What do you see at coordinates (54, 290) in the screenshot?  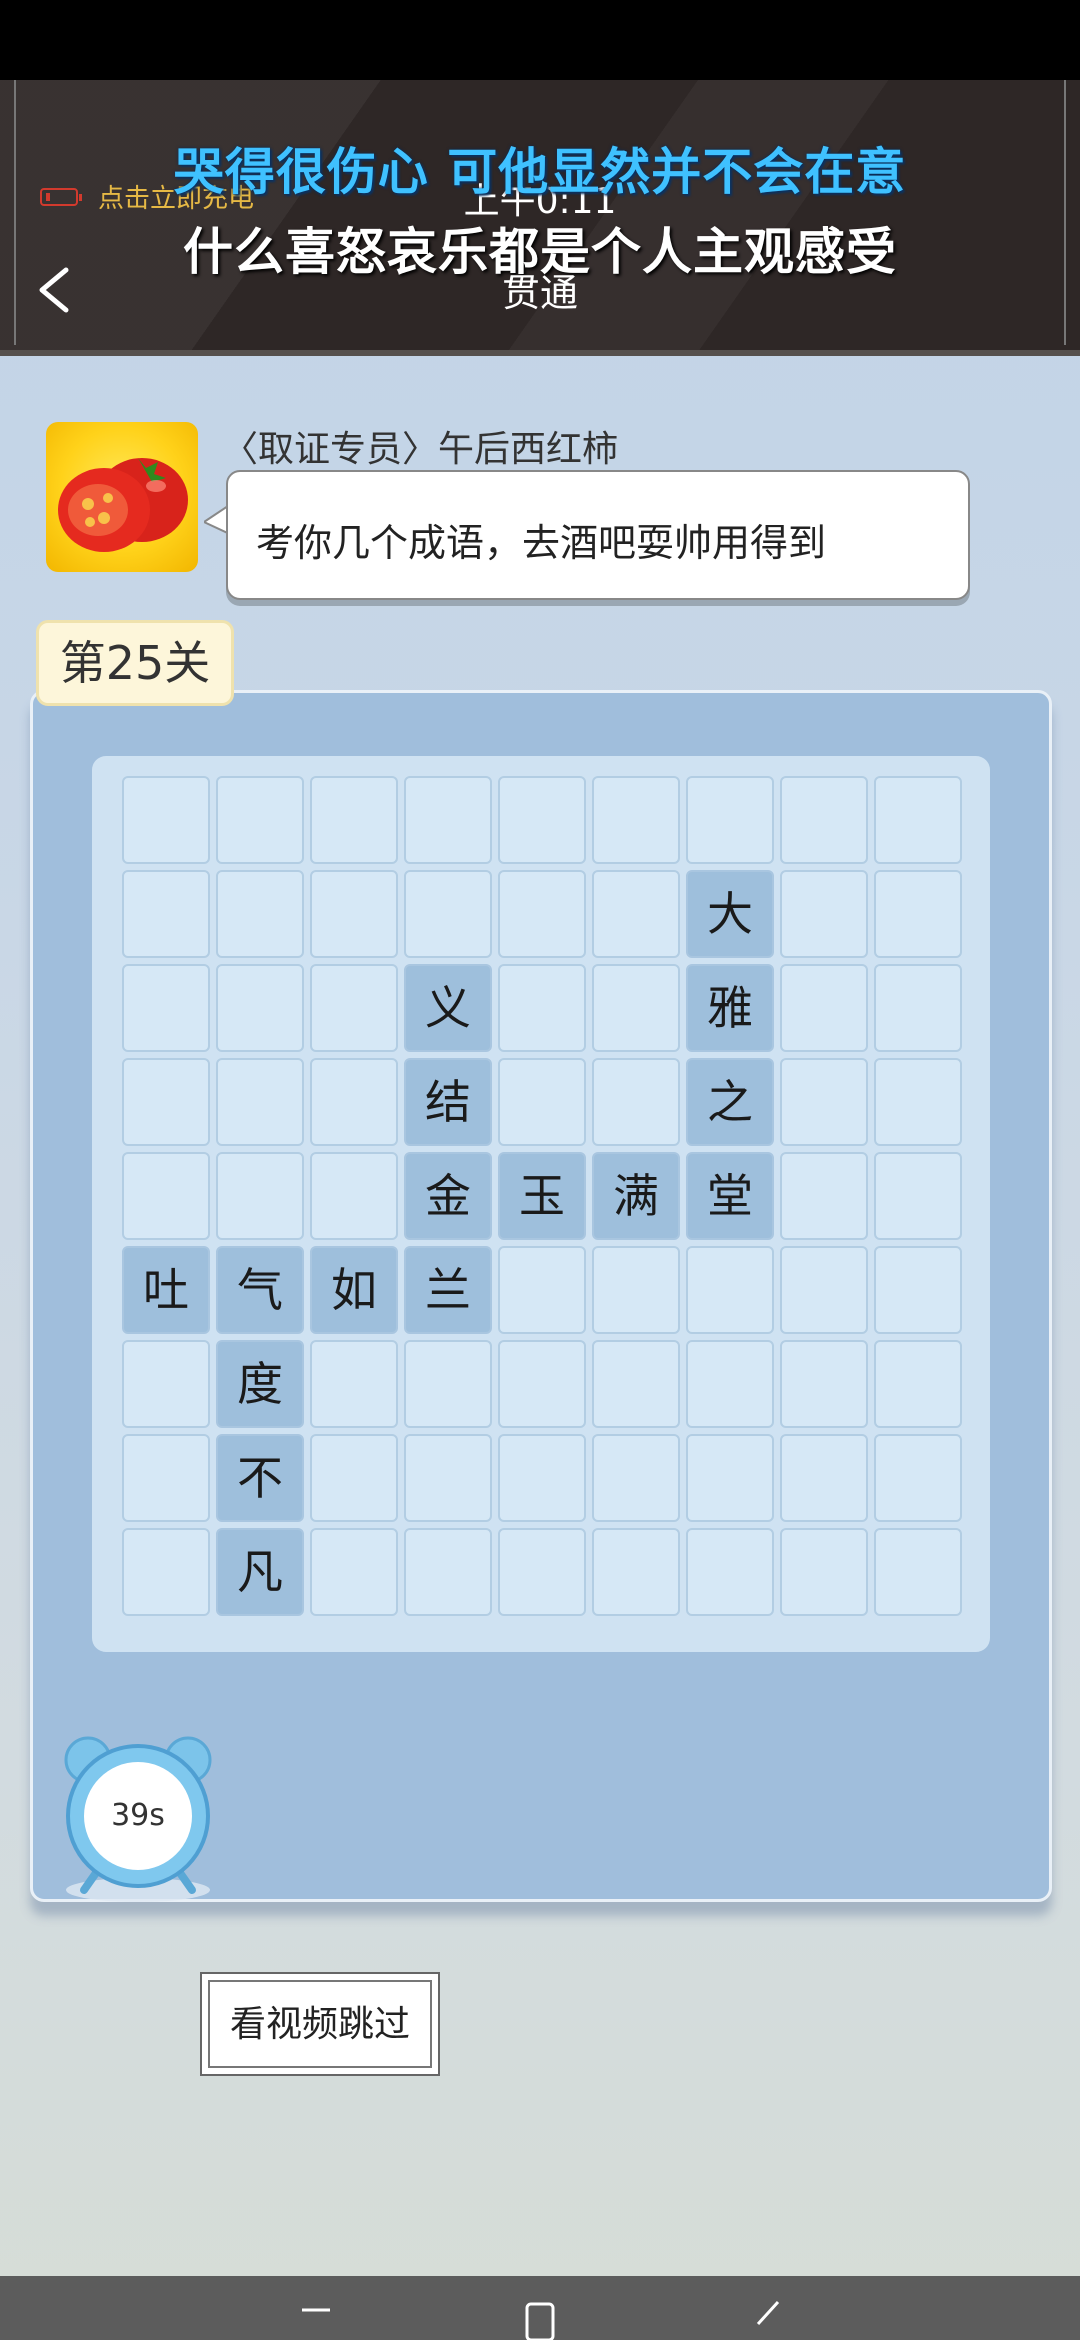 I see `chevron-left-icon` at bounding box center [54, 290].